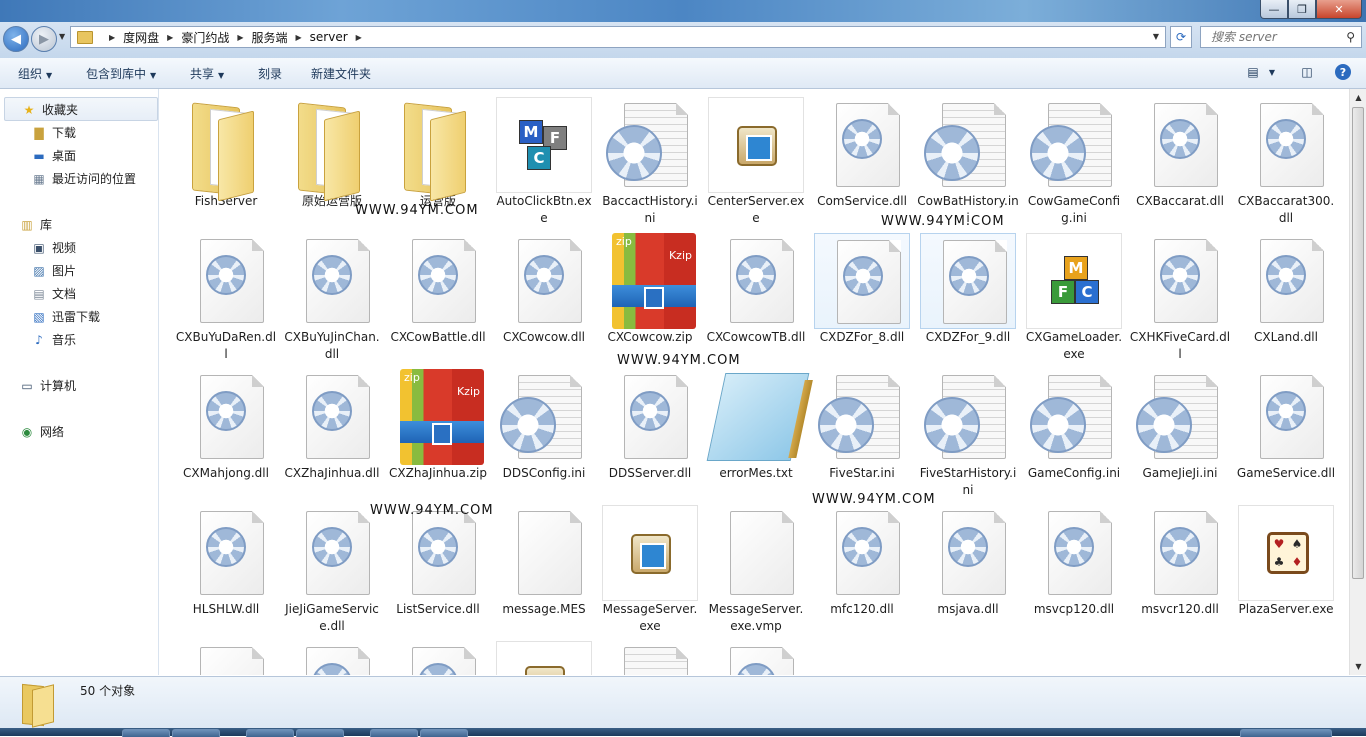  I want to click on vertical-scrollbar: ▲ ▼, so click(1357, 382).